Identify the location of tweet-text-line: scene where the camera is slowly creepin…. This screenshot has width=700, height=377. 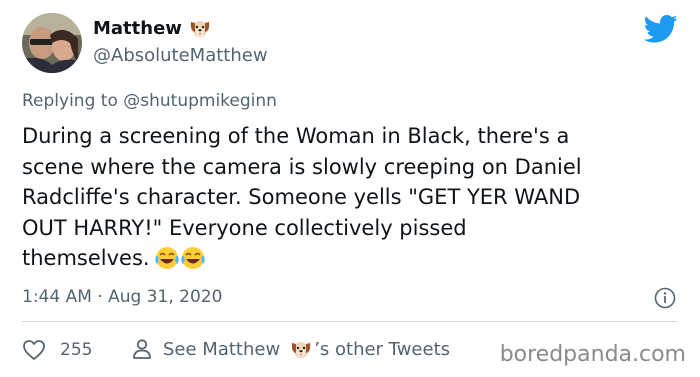
(302, 166).